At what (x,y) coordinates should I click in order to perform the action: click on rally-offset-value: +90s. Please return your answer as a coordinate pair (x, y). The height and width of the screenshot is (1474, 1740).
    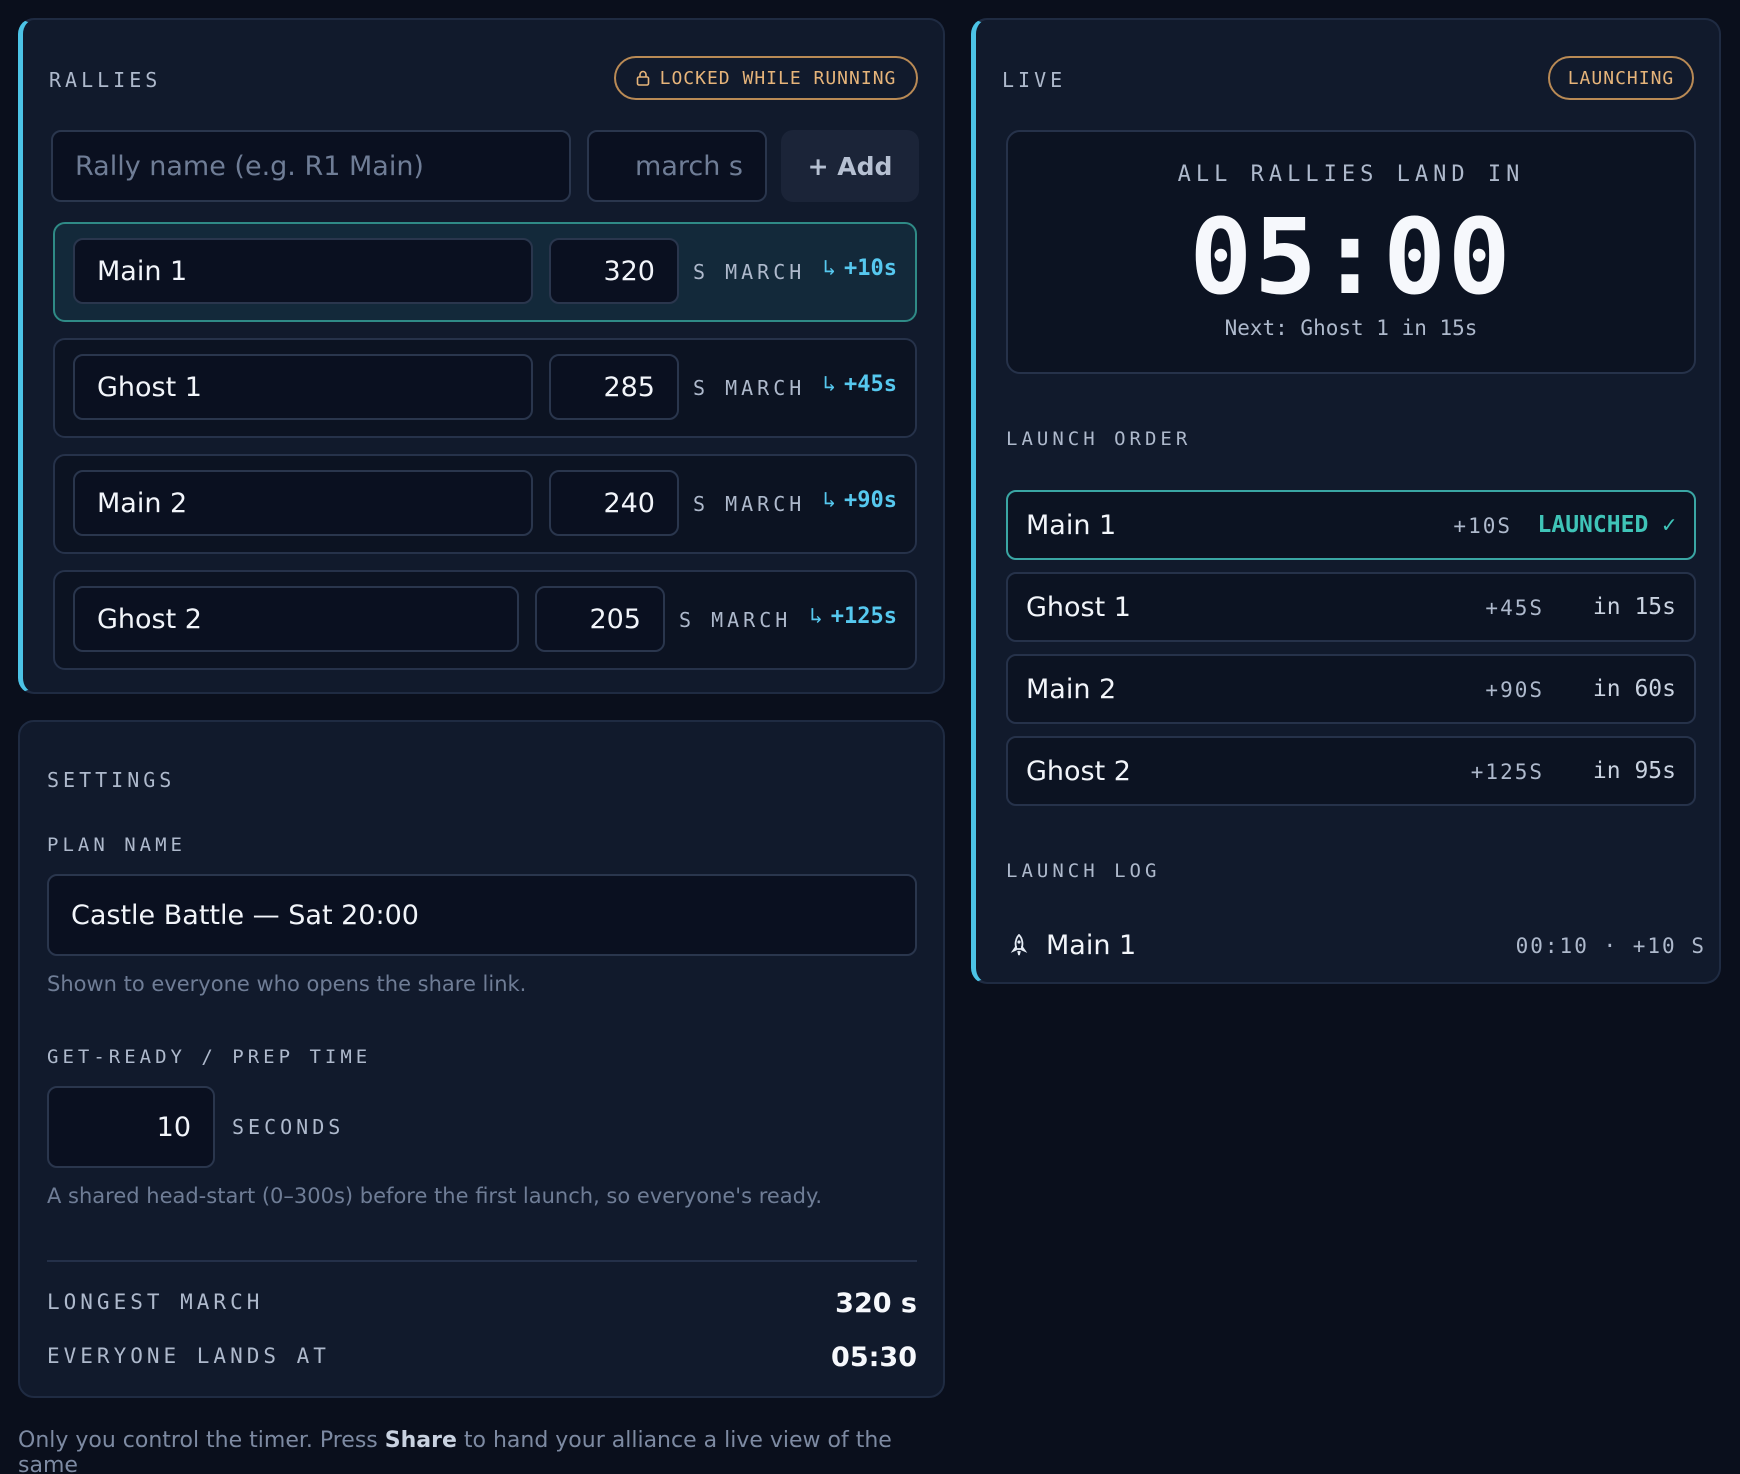
    Looking at the image, I should click on (870, 500).